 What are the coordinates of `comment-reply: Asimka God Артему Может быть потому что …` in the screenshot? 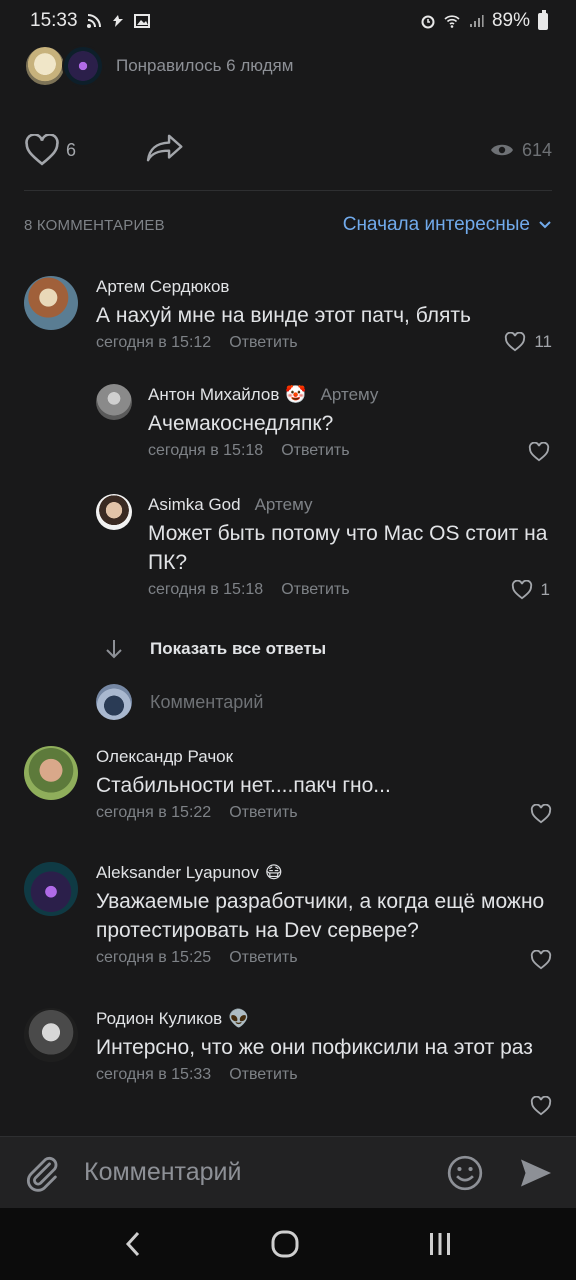 It's located at (324, 547).